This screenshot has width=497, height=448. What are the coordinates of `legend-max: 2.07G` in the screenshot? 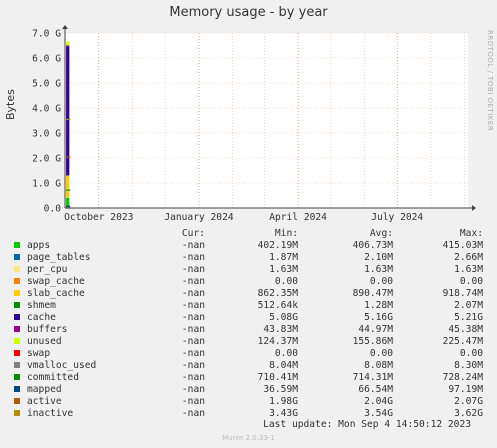 It's located at (468, 401).